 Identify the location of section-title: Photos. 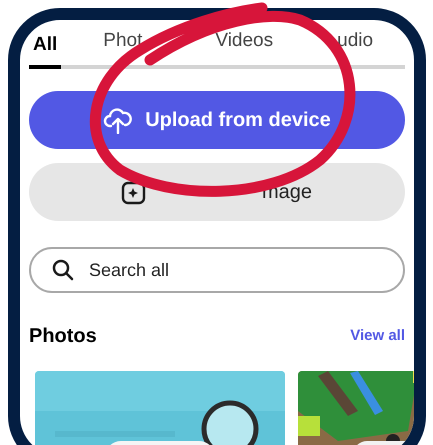
(63, 336).